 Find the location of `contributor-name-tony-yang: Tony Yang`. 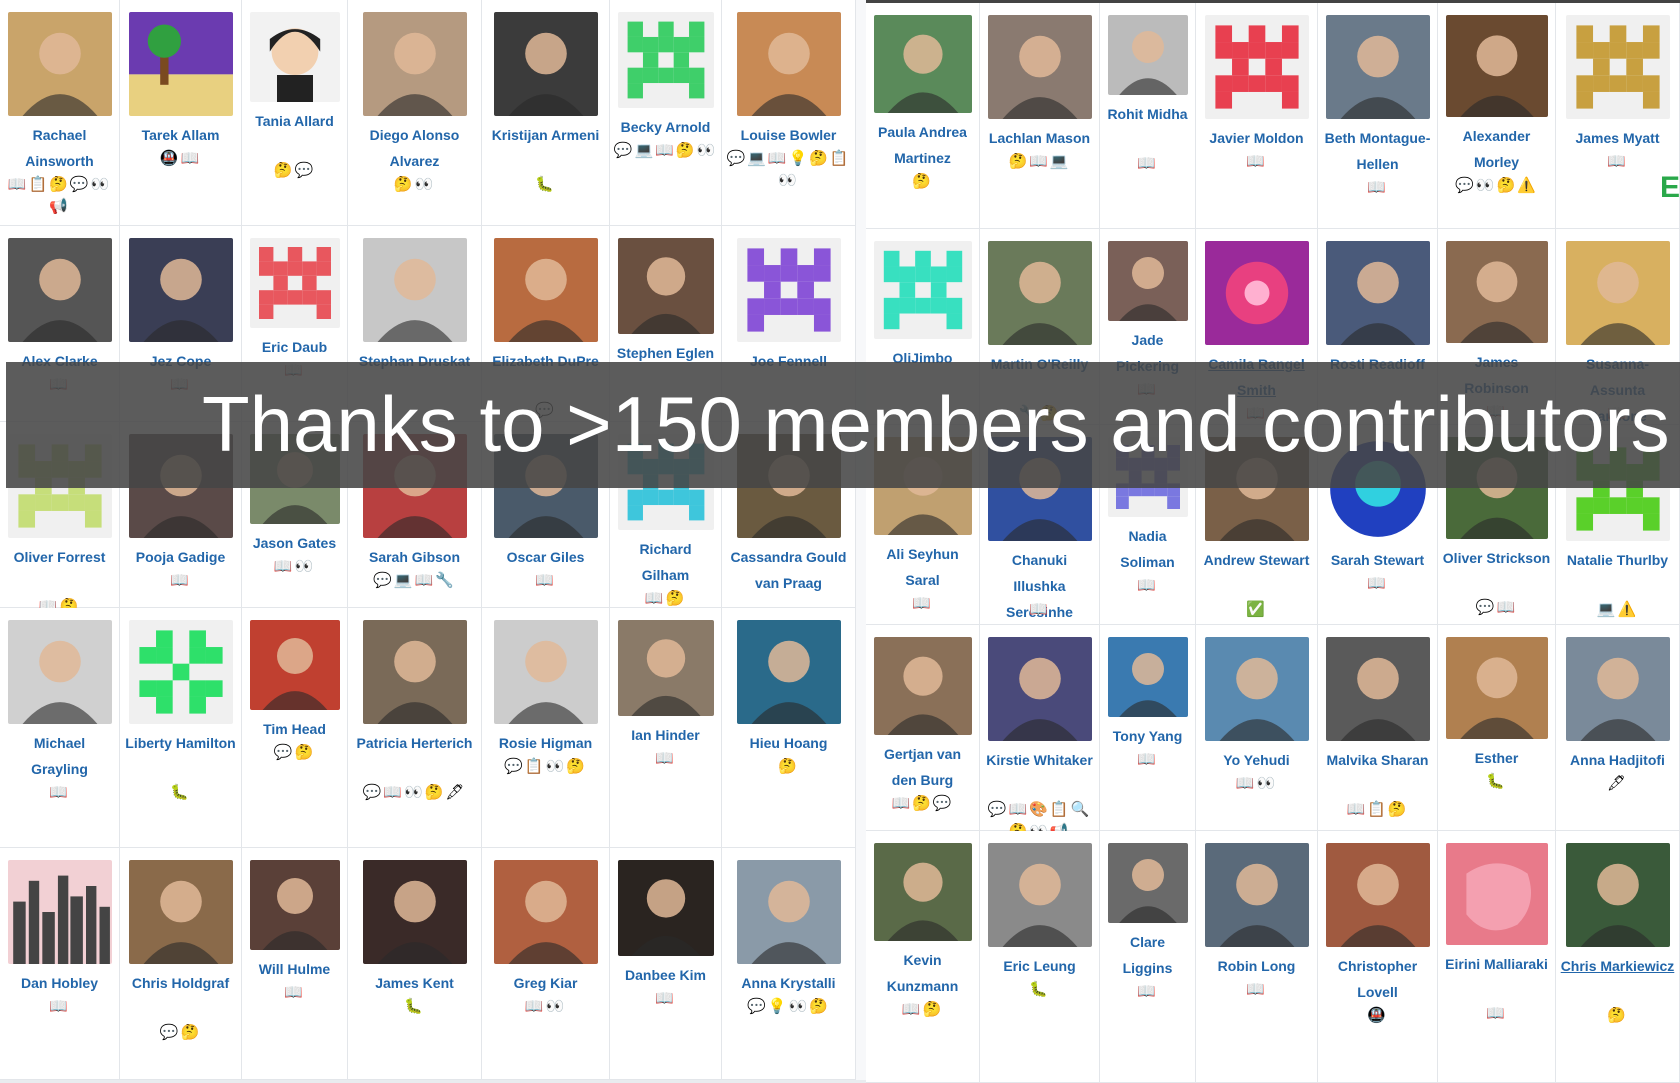

contributor-name-tony-yang: Tony Yang is located at coordinates (1147, 736).